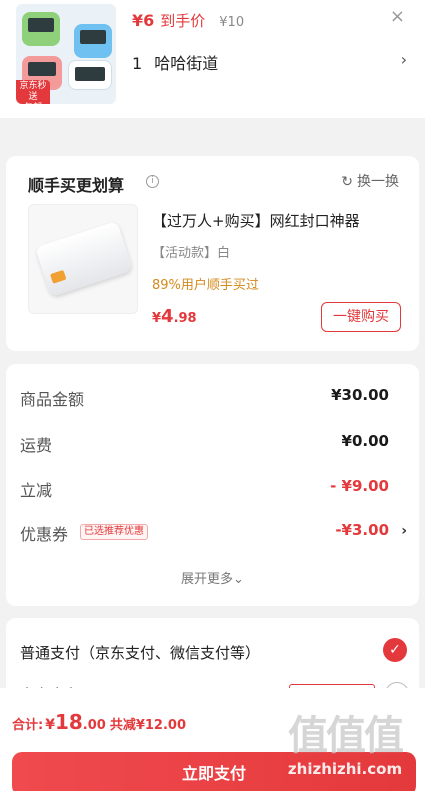 This screenshot has width=425, height=791. What do you see at coordinates (28, 725) in the screenshot?
I see `total-label: 合计:` at bounding box center [28, 725].